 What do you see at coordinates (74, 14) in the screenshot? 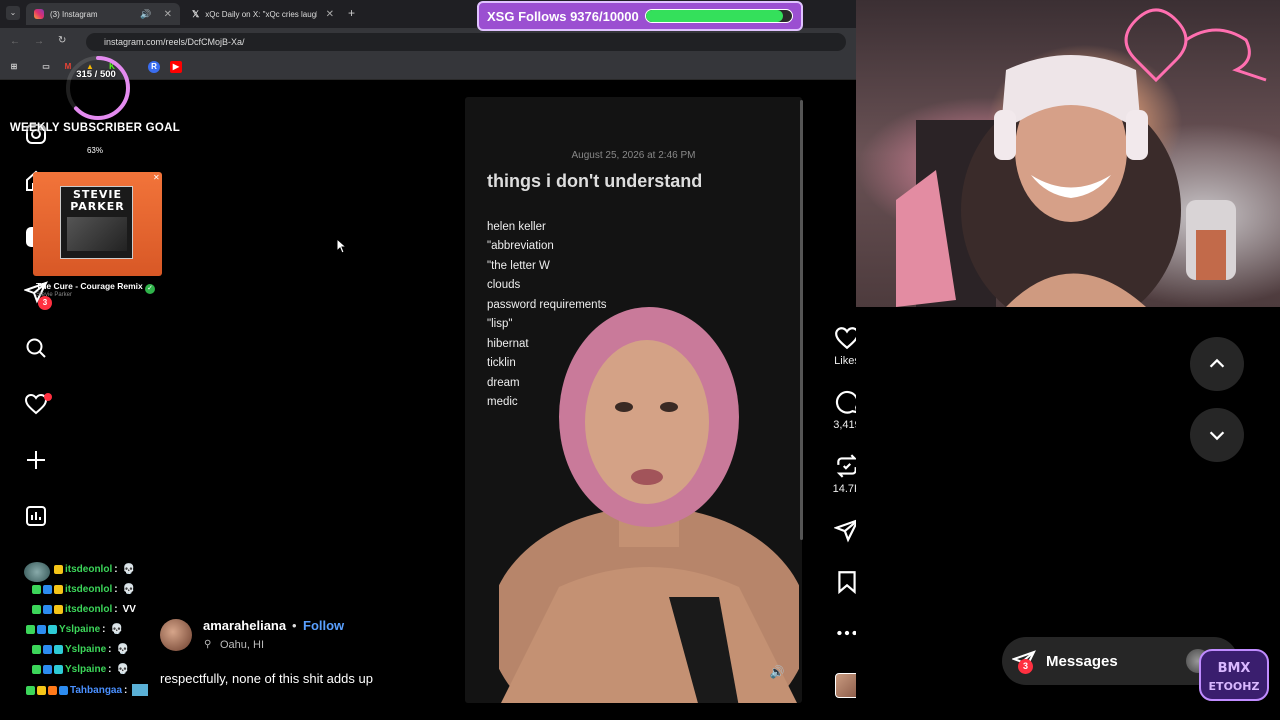
I see `tab-label: (3) Instagram` at bounding box center [74, 14].